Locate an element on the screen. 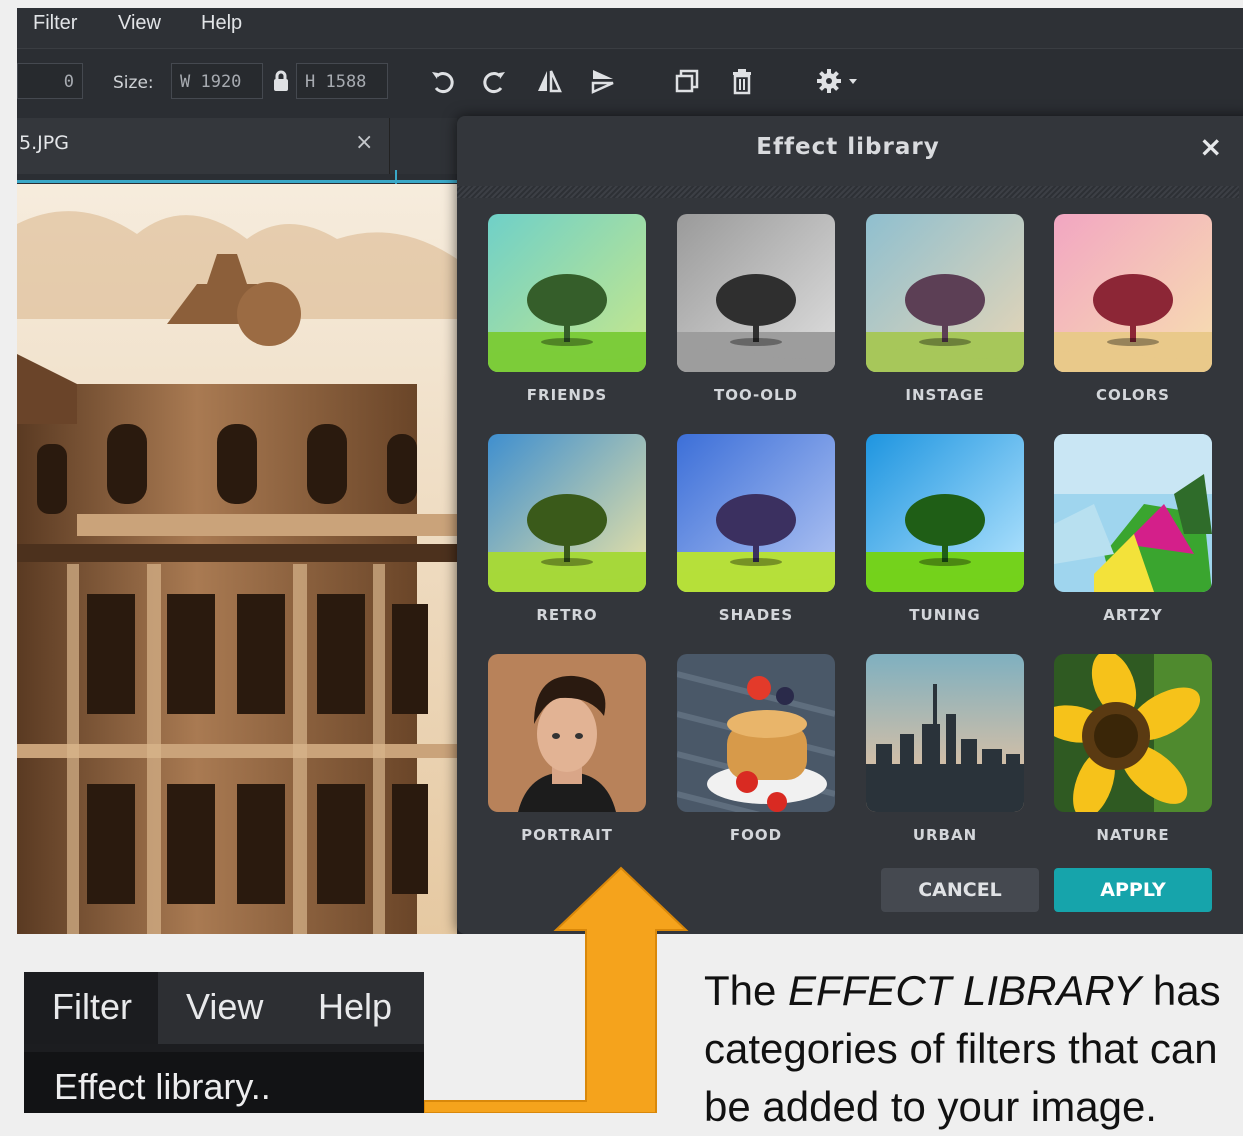 The width and height of the screenshot is (1243, 1136). document-tabbar: 5.JPG × is located at coordinates (237, 146).